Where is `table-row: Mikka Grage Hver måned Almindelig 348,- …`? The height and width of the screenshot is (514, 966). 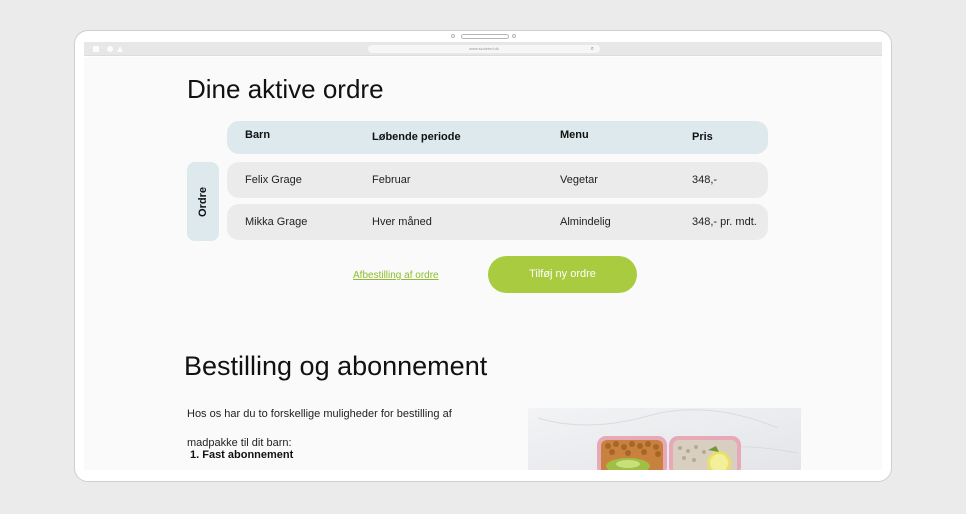
table-row: Mikka Grage Hver måned Almindelig 348,- … is located at coordinates (497, 222).